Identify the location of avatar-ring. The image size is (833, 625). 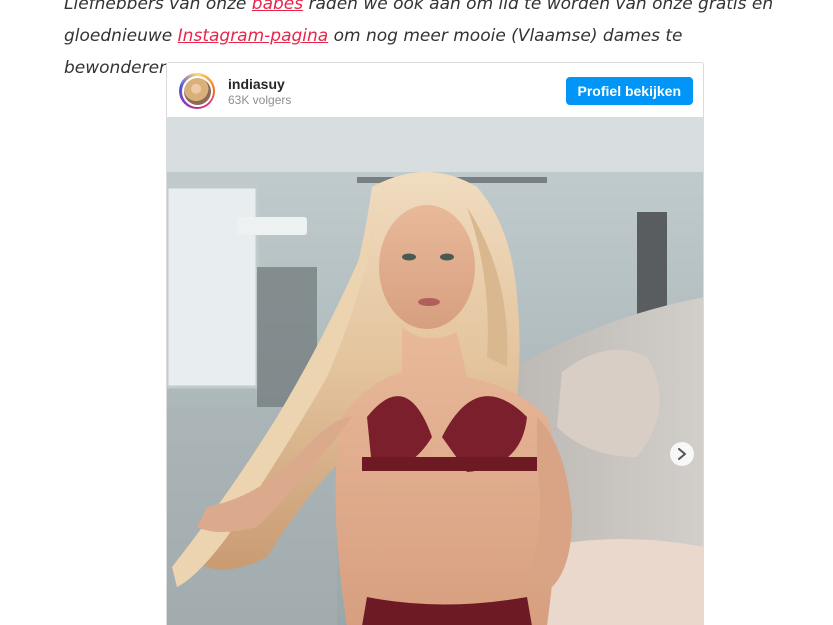
(197, 91).